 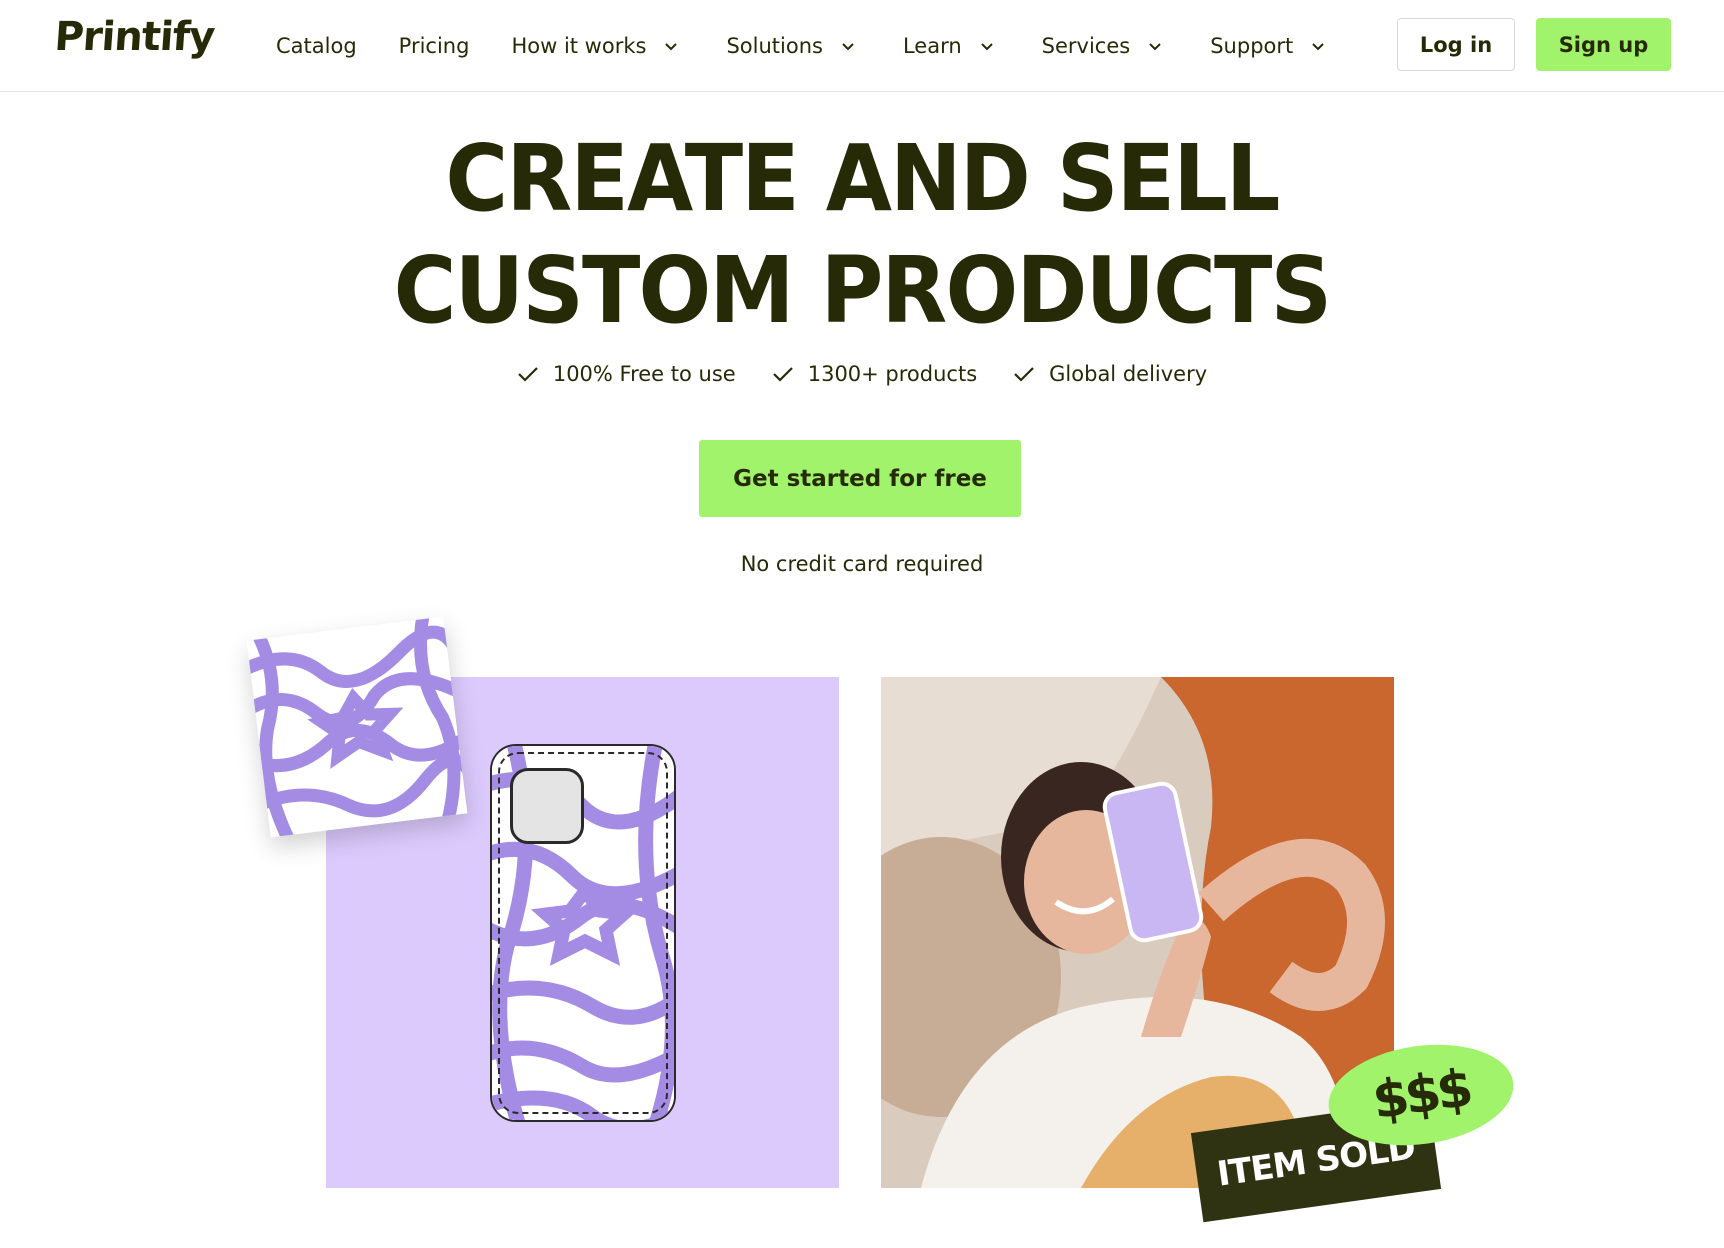 What do you see at coordinates (774, 46) in the screenshot?
I see `nav-label: Solutions` at bounding box center [774, 46].